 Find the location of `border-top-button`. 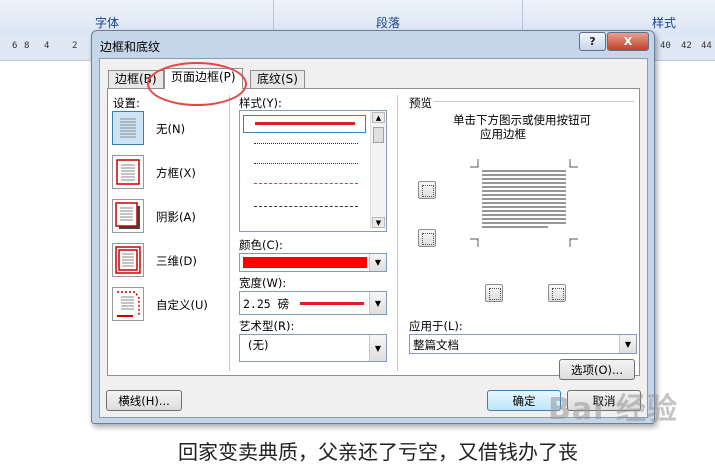

border-top-button is located at coordinates (427, 190).